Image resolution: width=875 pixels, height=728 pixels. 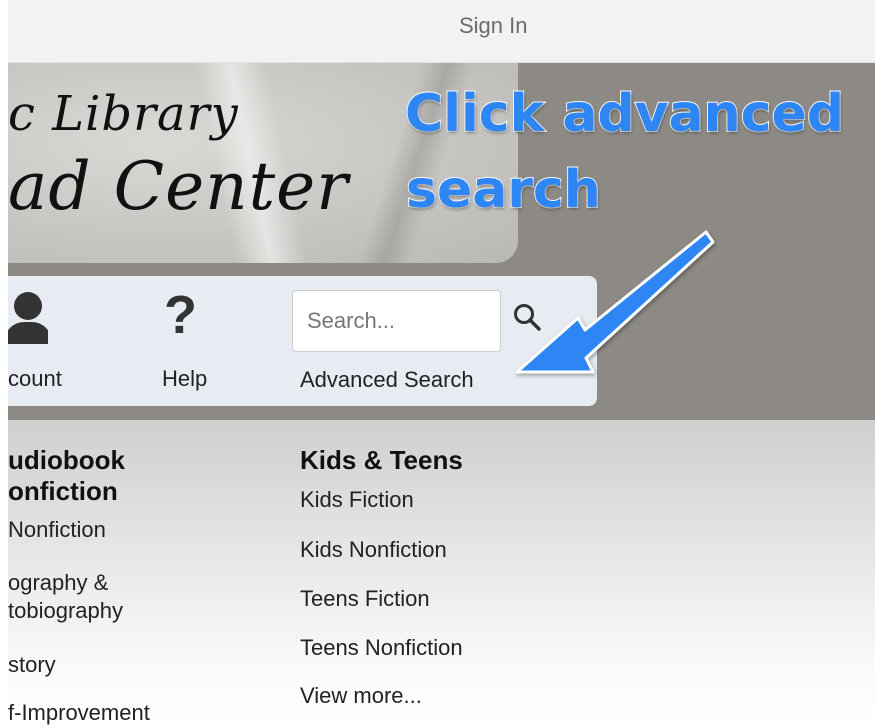 I want to click on account-icon, so click(x=28, y=318).